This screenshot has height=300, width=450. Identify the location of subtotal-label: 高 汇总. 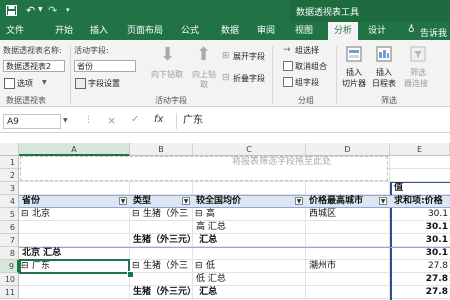
(249, 227).